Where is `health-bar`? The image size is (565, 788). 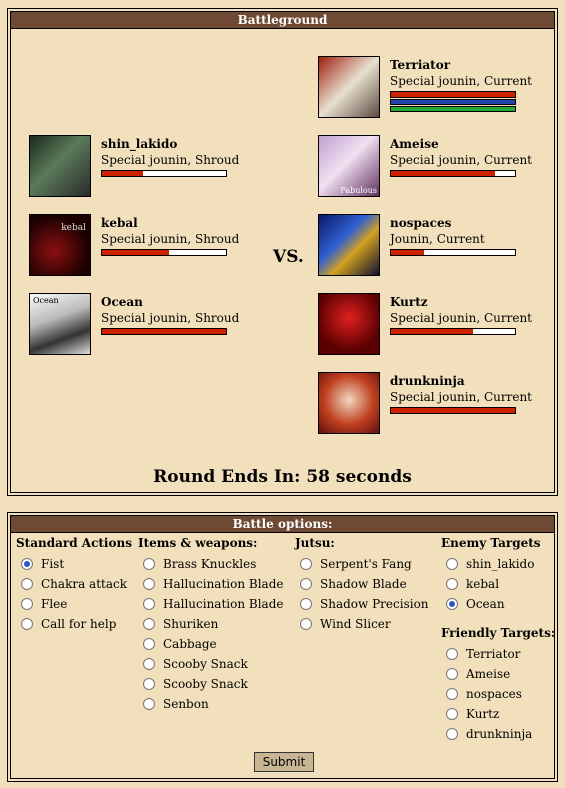
health-bar is located at coordinates (164, 173).